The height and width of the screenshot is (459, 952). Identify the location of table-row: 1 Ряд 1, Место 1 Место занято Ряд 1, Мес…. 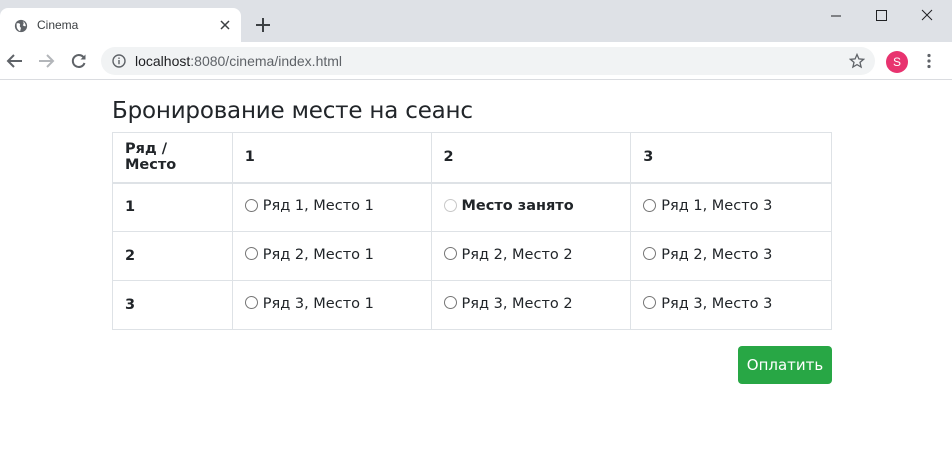
(472, 207).